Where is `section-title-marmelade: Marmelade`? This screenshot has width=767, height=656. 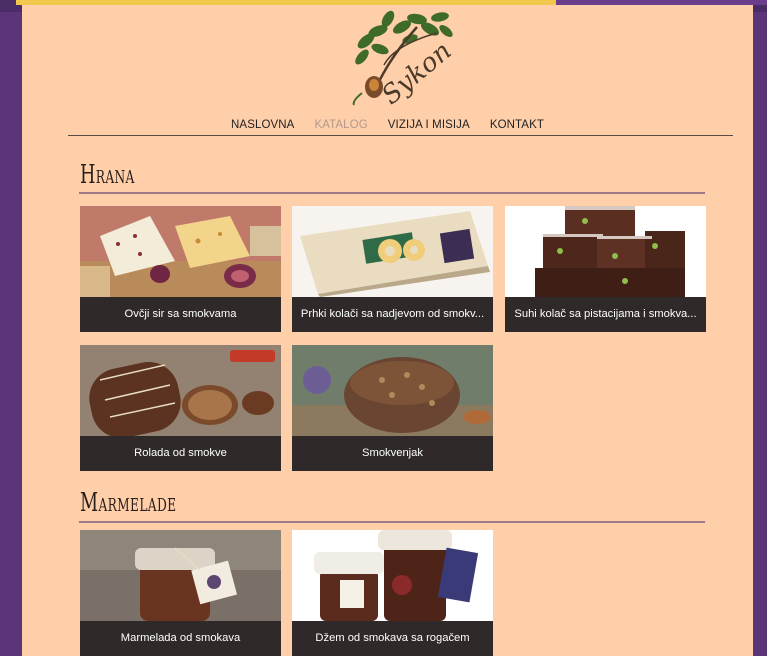
section-title-marmelade: Marmelade is located at coordinates (128, 503).